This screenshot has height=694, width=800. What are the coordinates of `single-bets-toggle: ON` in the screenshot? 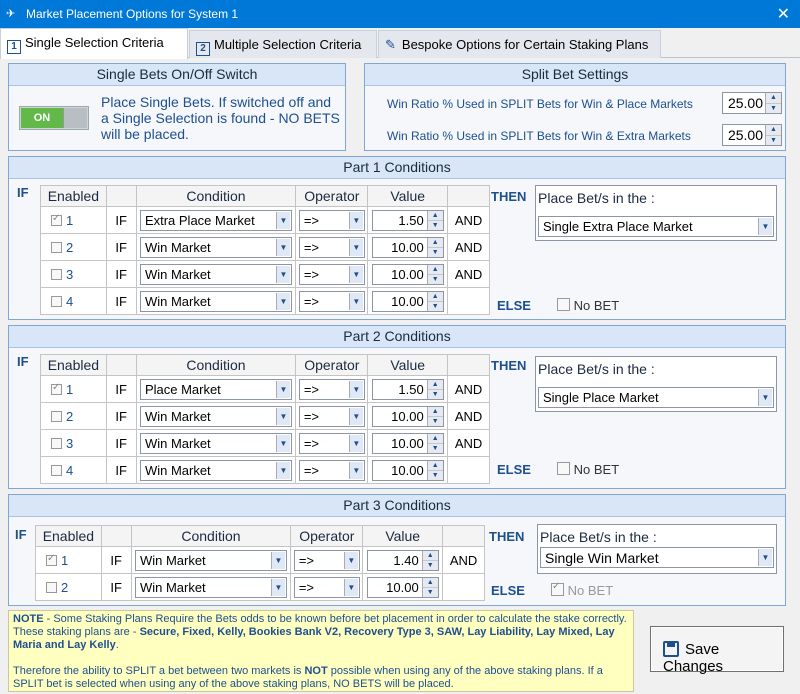 It's located at (54, 118).